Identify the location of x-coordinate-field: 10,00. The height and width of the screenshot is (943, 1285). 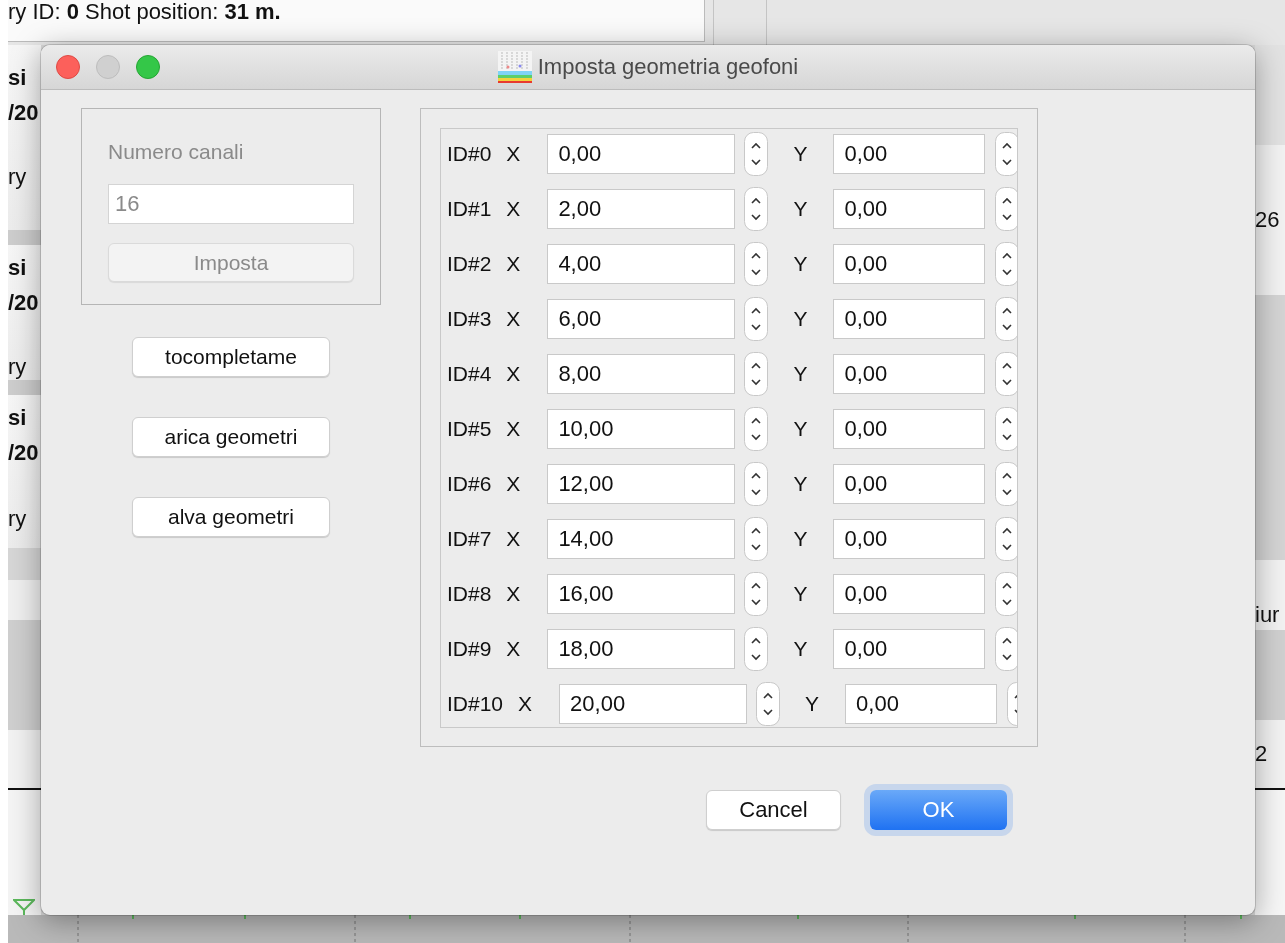
(641, 429).